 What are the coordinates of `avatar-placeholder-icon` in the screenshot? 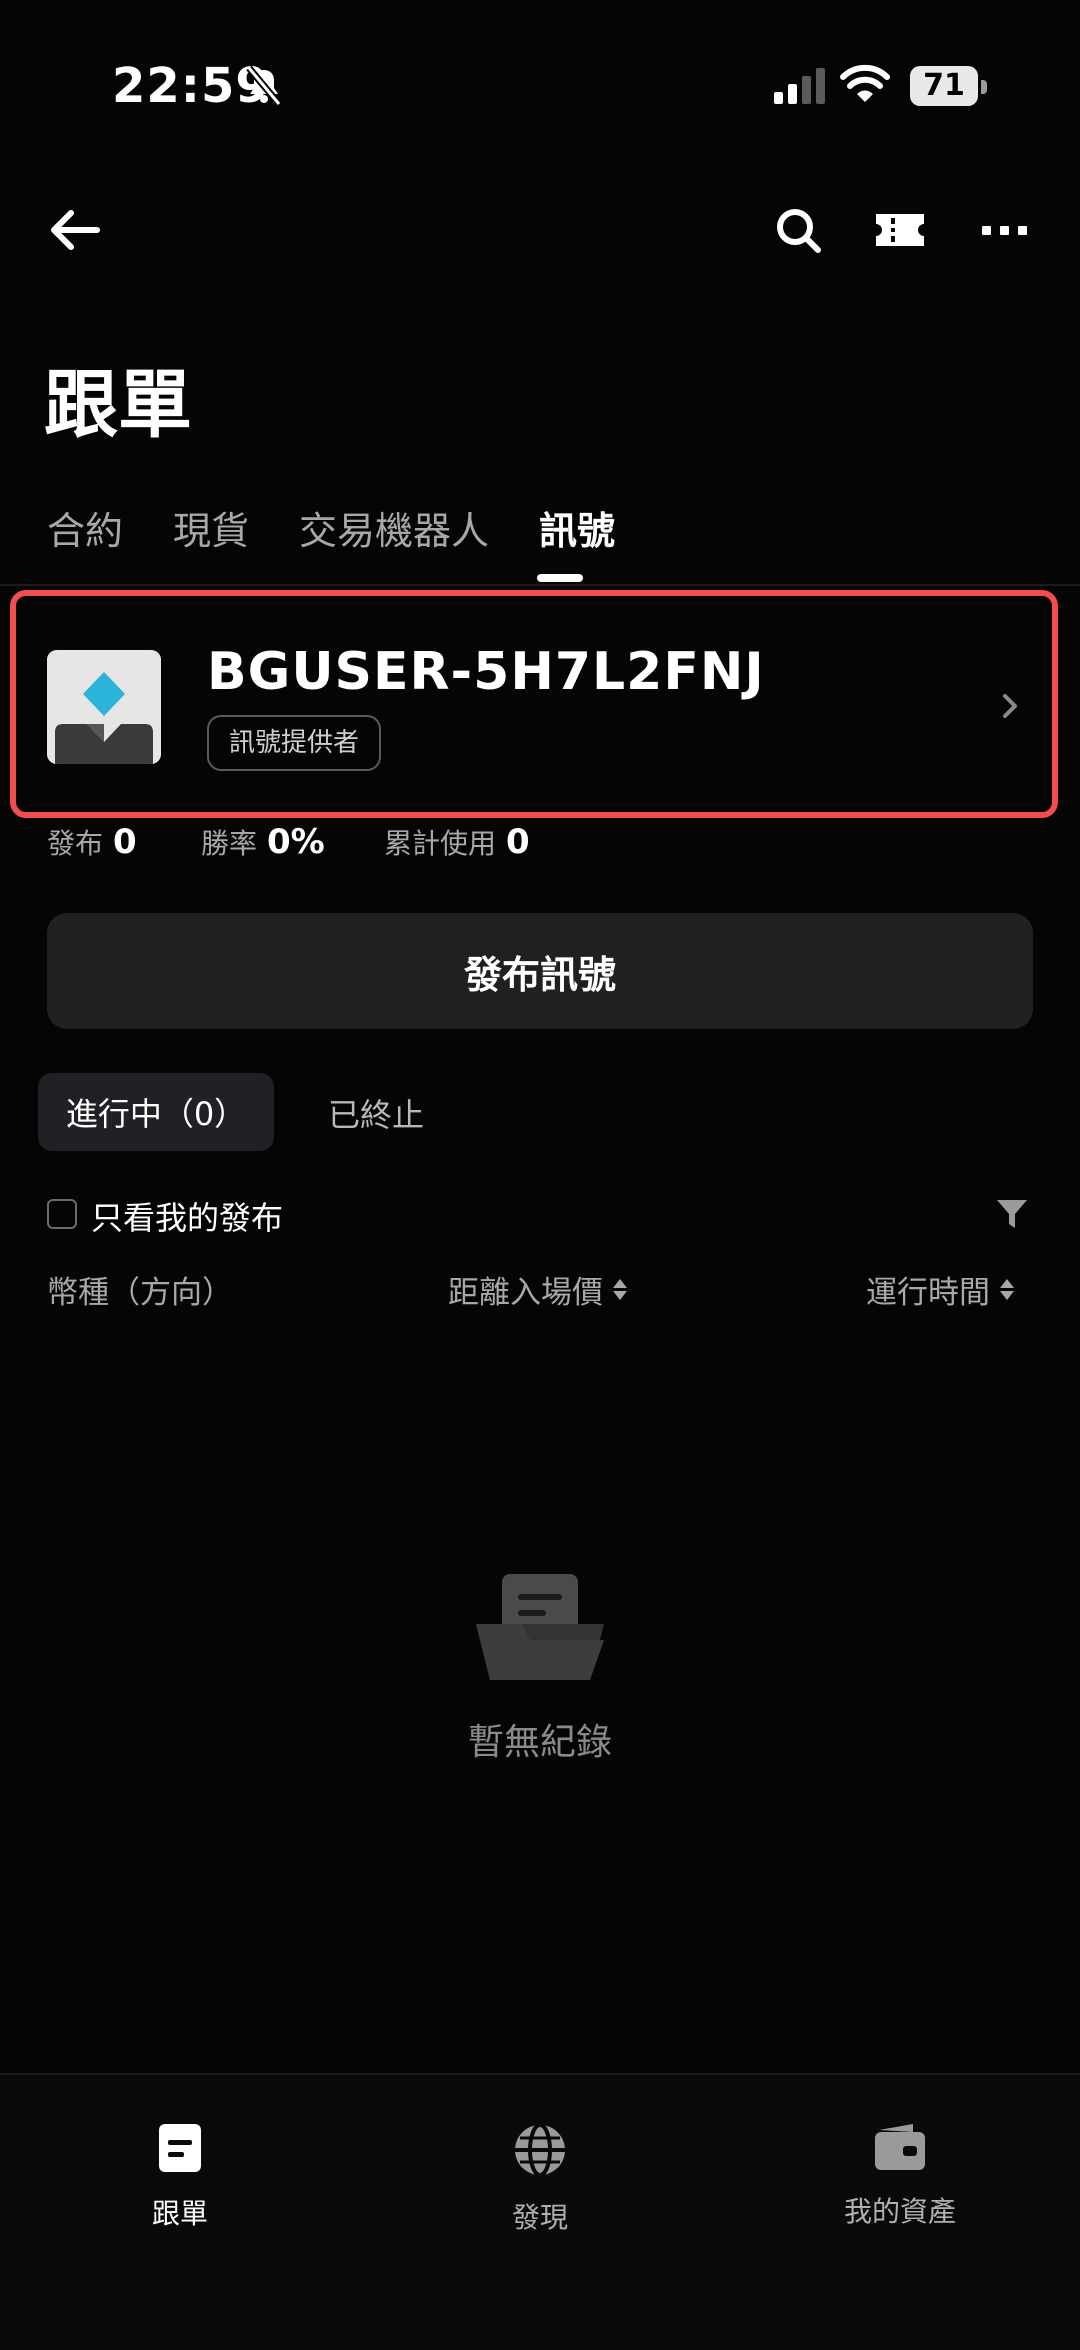 It's located at (104, 707).